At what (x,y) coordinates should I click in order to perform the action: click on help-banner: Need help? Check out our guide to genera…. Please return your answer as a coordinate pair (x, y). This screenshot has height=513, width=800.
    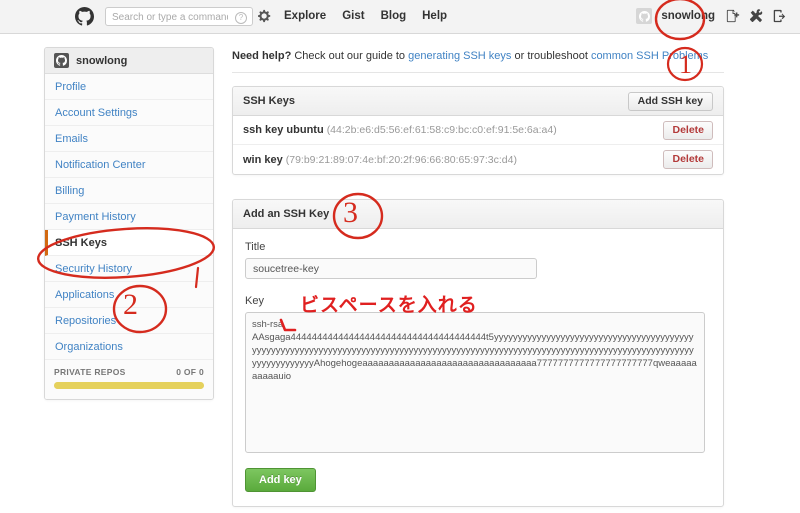
    Looking at the image, I should click on (478, 61).